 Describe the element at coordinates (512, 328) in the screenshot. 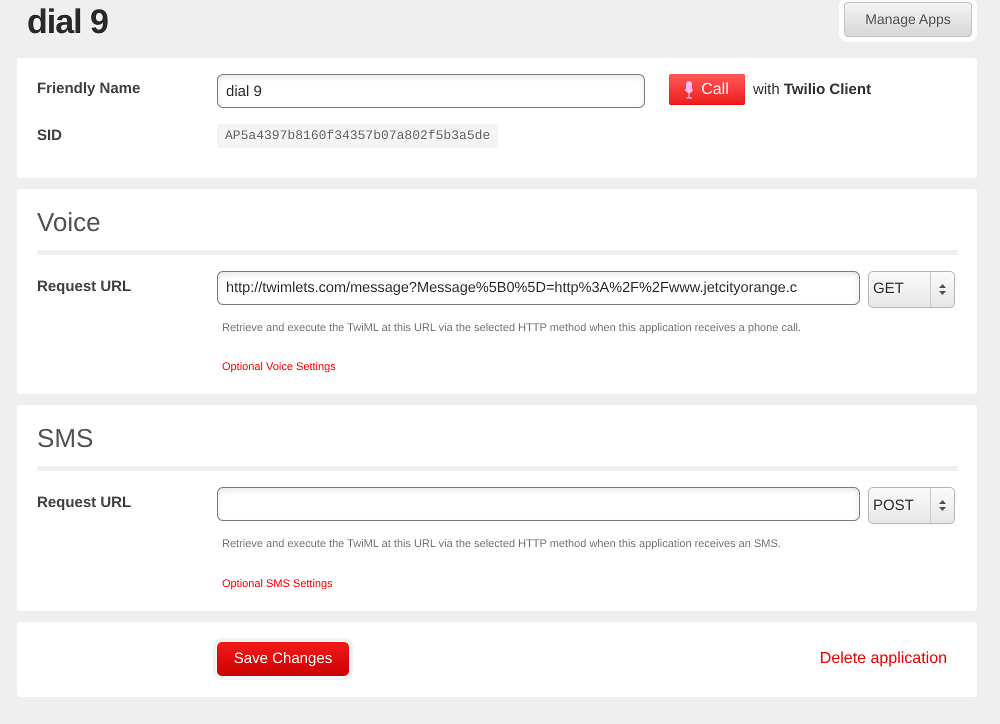

I see `help-text: Retrieve and execute the TwiML at this URL via the selected HTTP method when this application receives a phone call.` at that location.